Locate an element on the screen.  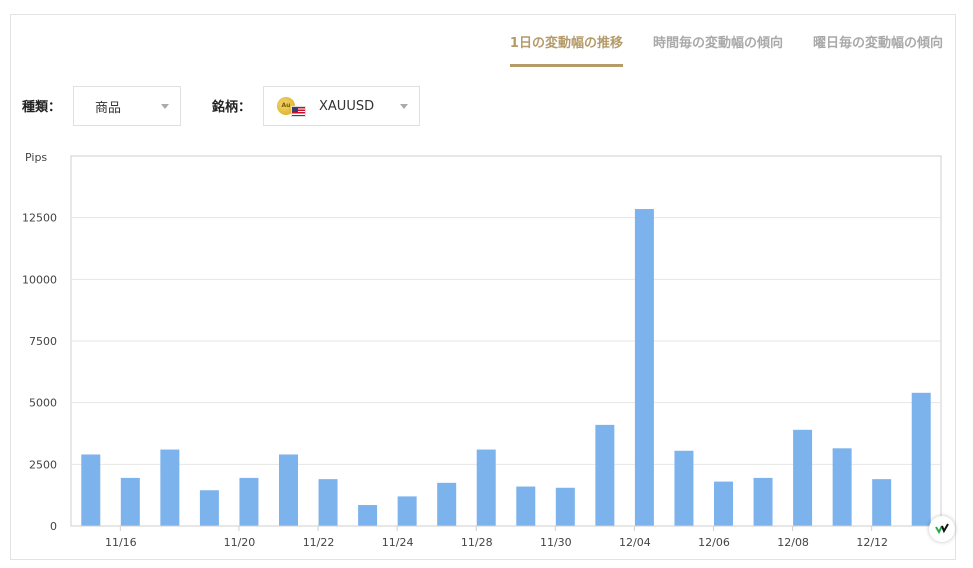
x-tick-label: 11/16 is located at coordinates (121, 542).